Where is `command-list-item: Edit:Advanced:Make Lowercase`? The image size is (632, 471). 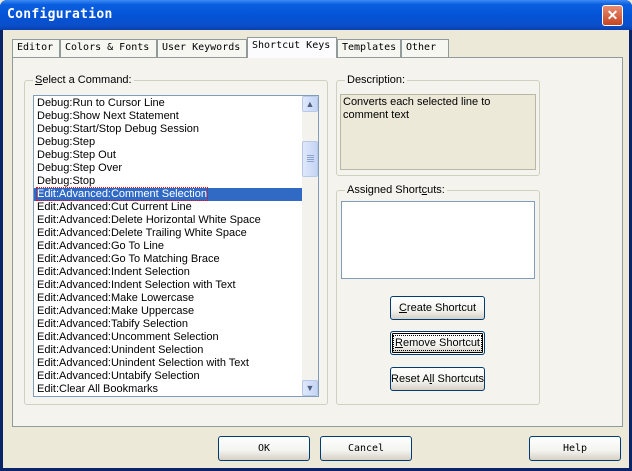
command-list-item: Edit:Advanced:Make Lowercase is located at coordinates (168, 298).